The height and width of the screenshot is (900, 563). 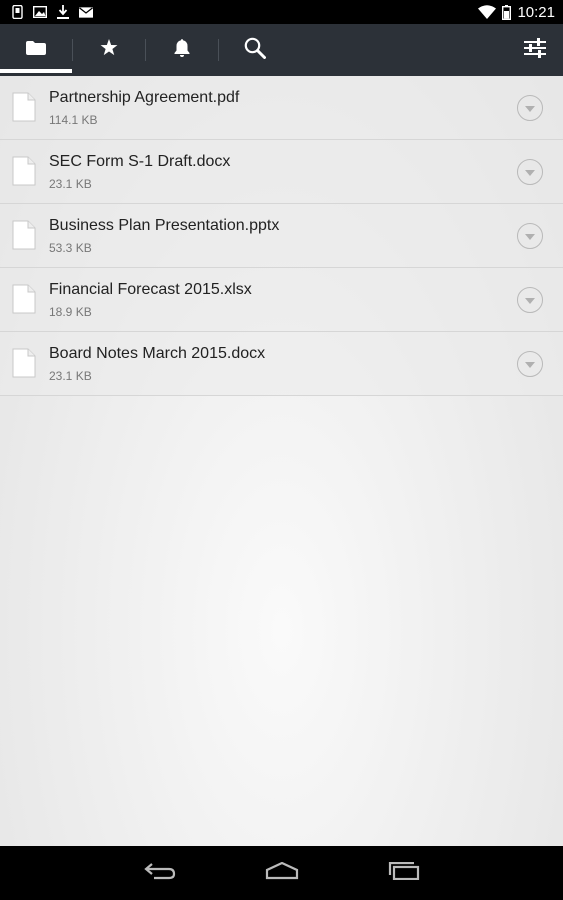 I want to click on battery-icon, so click(x=507, y=12).